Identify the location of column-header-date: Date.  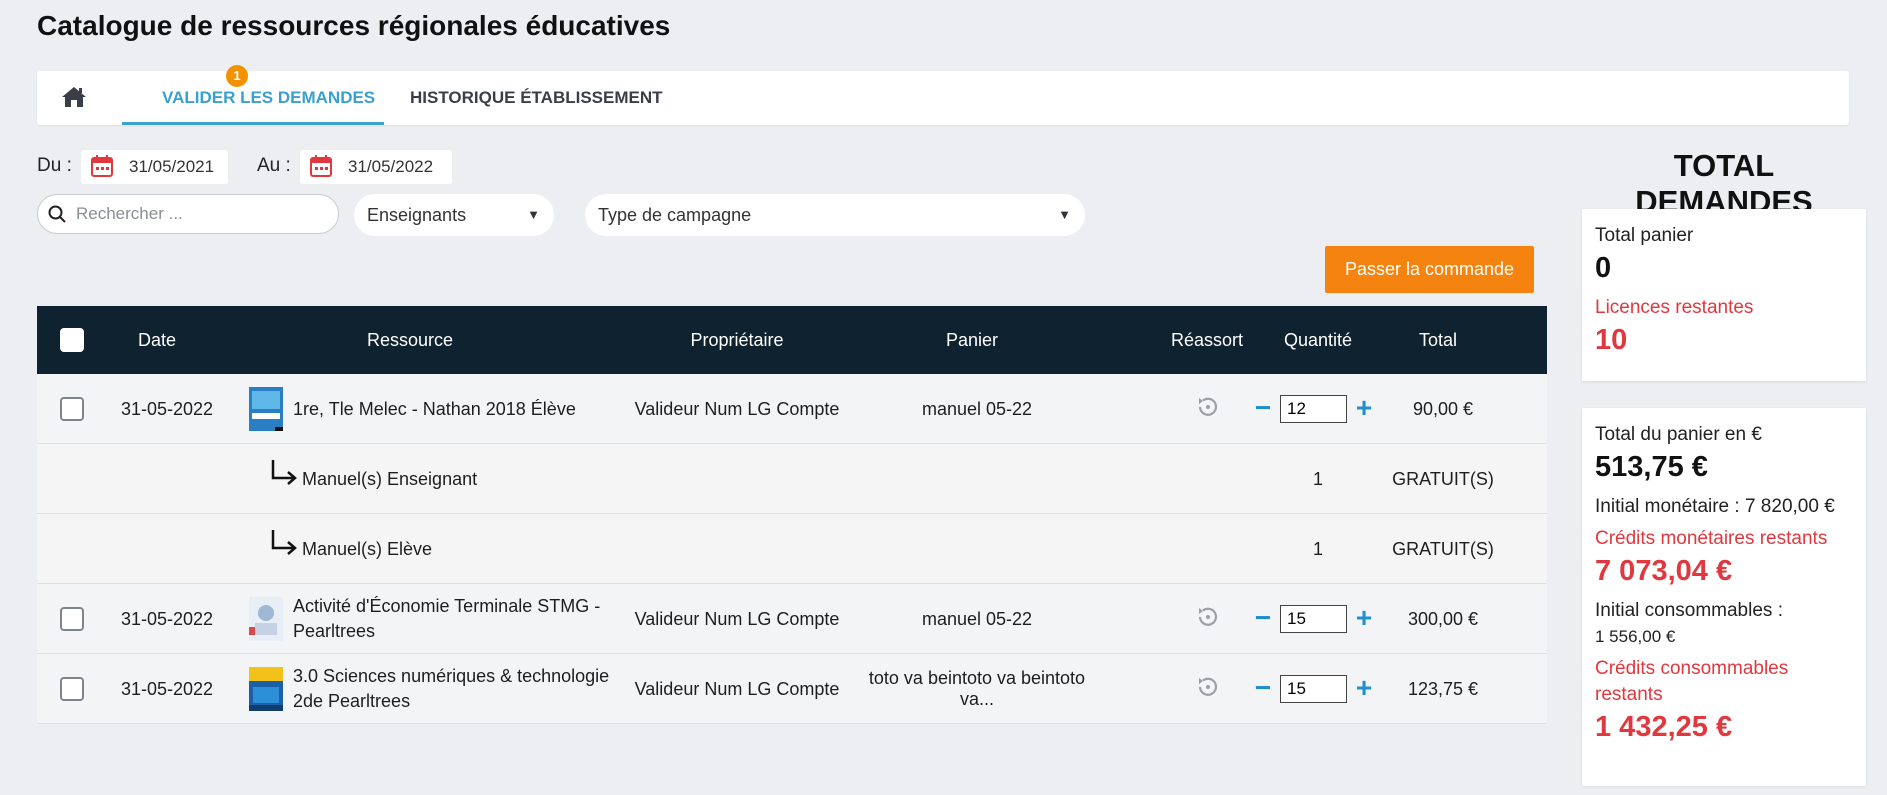
(157, 340).